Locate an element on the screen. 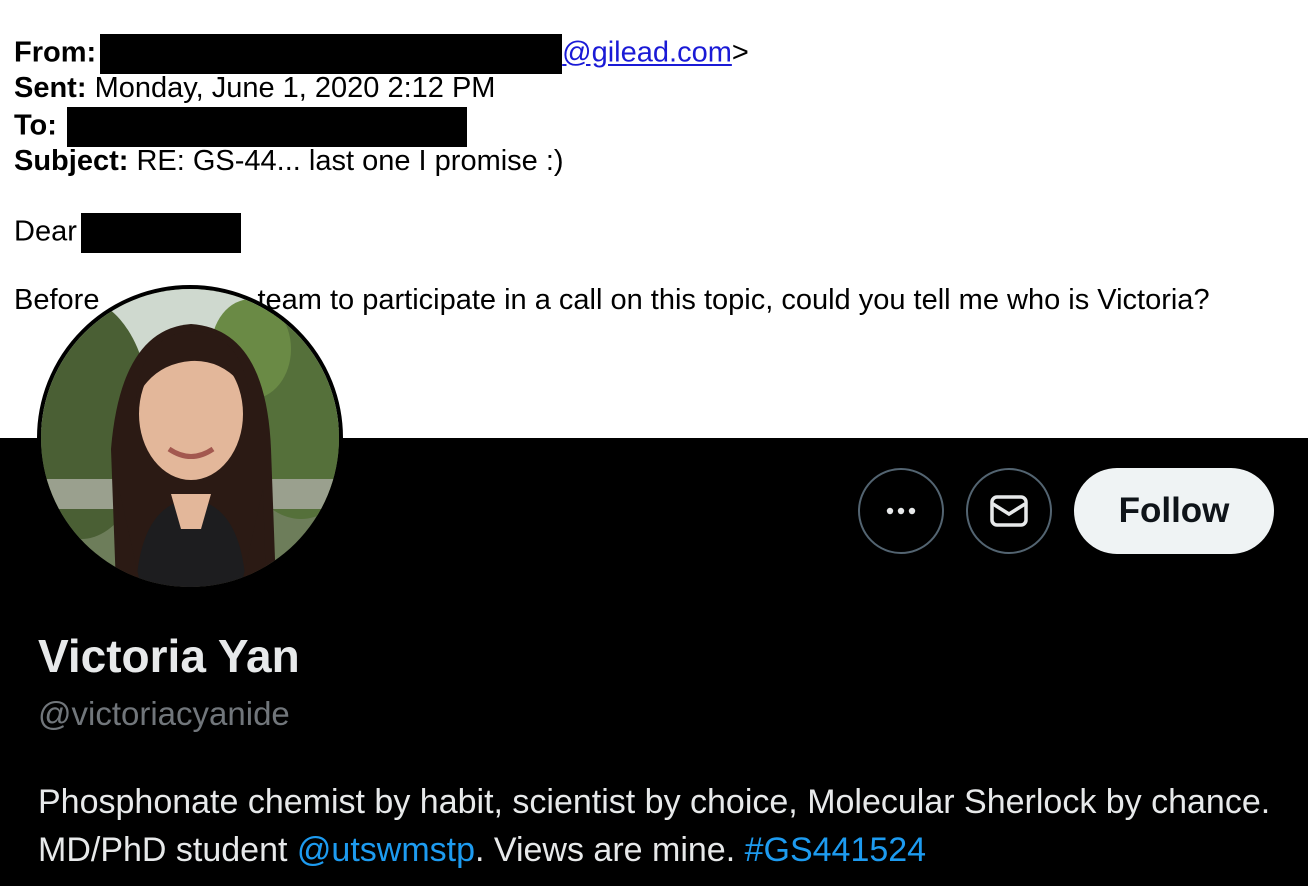 Image resolution: width=1308 pixels, height=886 pixels. more-icon is located at coordinates (901, 511).